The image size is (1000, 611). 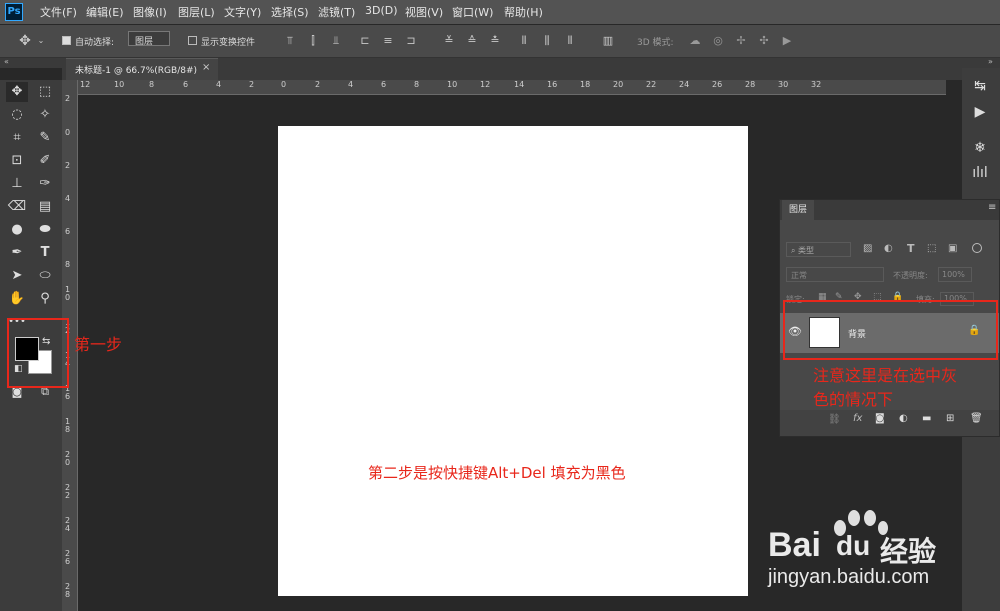 What do you see at coordinates (853, 545) in the screenshot?
I see `watermark-brand-du: du` at bounding box center [853, 545].